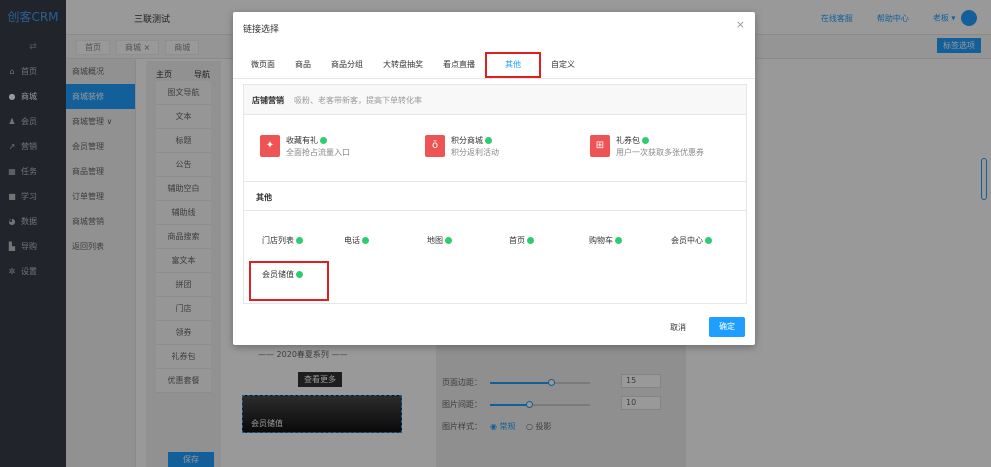 The height and width of the screenshot is (467, 991). What do you see at coordinates (439, 240) in the screenshot?
I see `link-map: 地图` at bounding box center [439, 240].